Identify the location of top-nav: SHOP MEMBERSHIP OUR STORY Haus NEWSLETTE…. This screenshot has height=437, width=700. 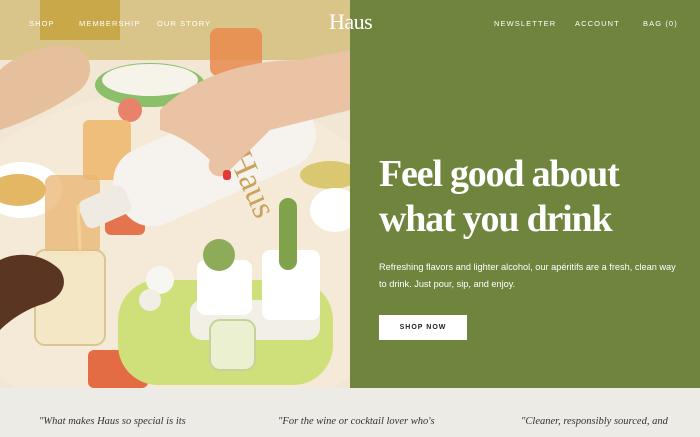
(350, 23).